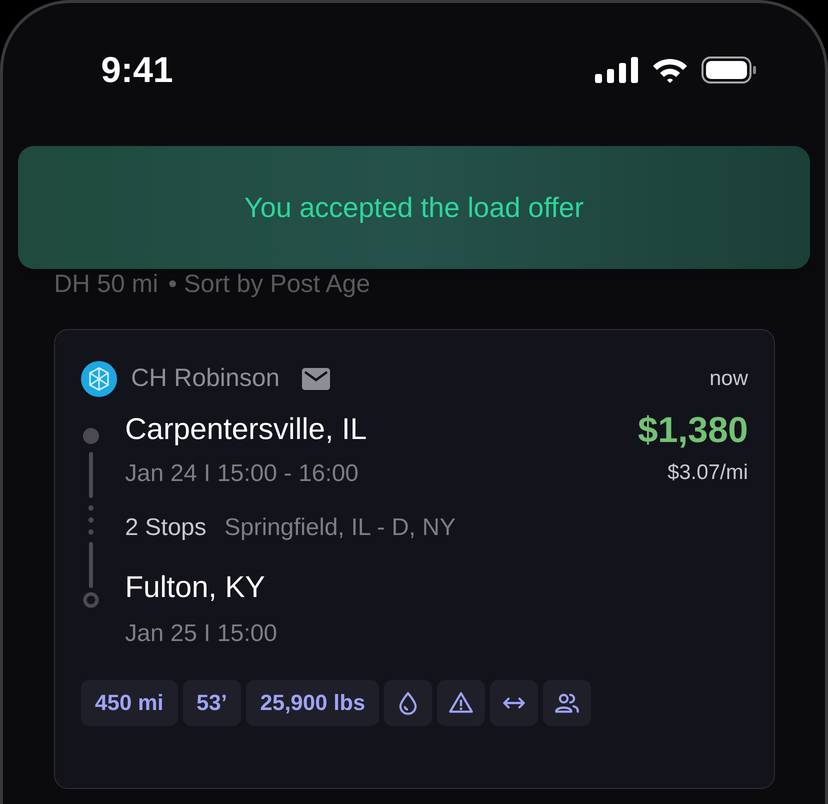 Image resolution: width=828 pixels, height=804 pixels. Describe the element at coordinates (129, 703) in the screenshot. I see `load-tag: 450 mi` at that location.